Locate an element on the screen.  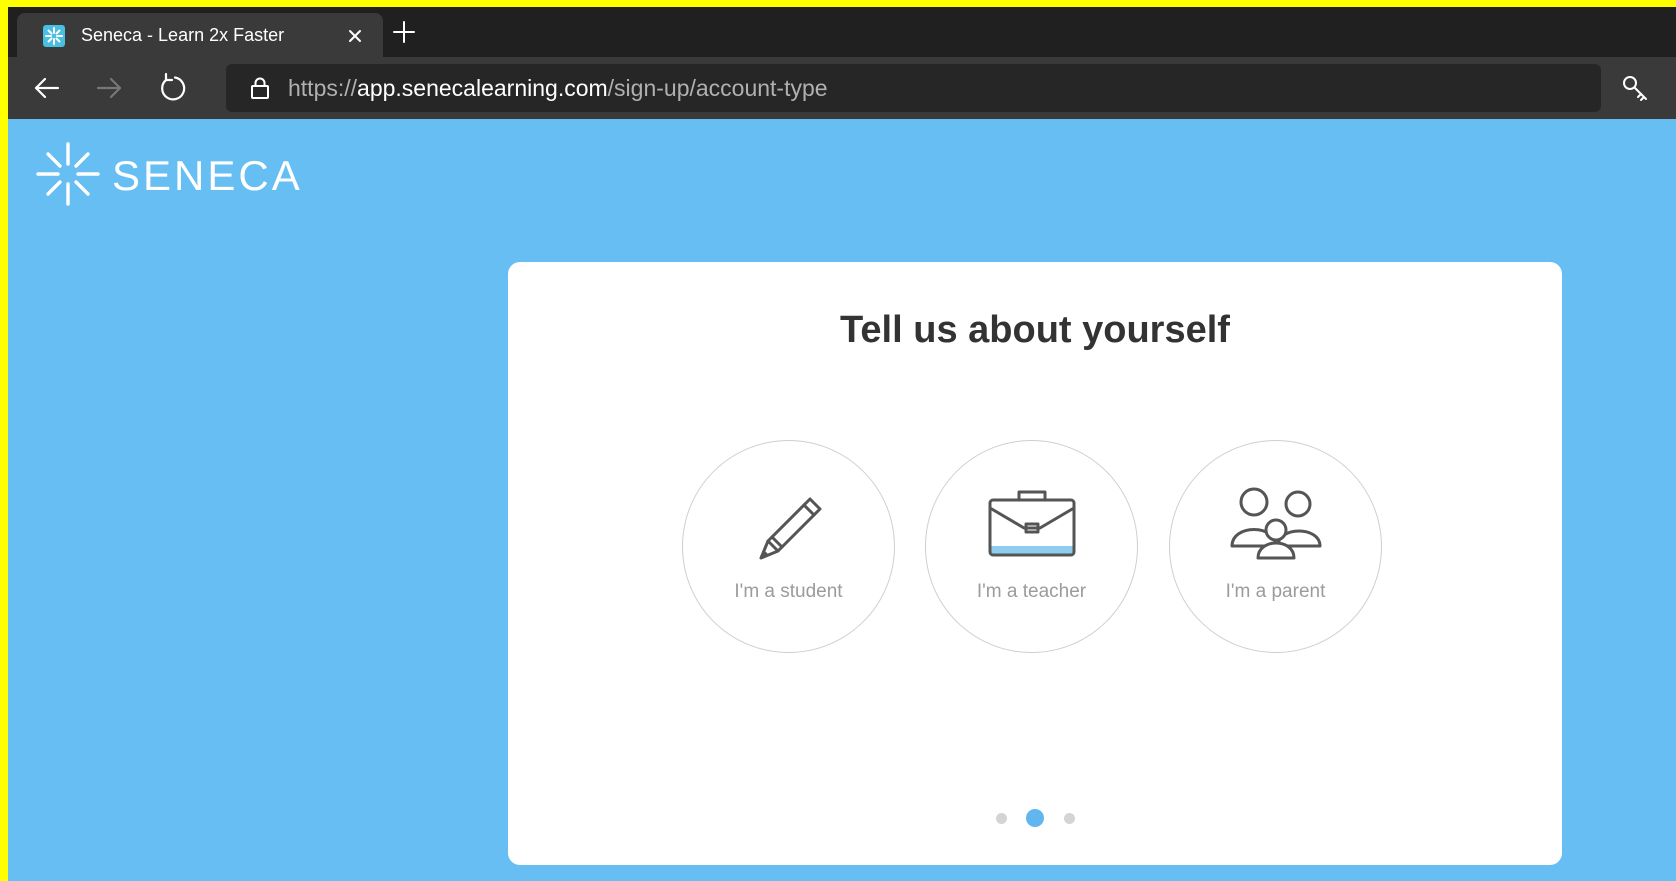
family-icon is located at coordinates (1276, 523).